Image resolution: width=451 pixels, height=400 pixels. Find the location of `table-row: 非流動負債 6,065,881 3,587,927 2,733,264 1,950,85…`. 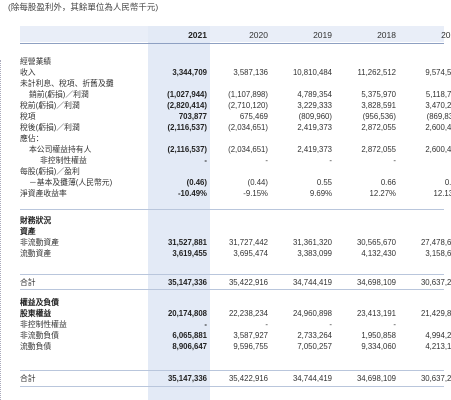

table-row: 非流動負債 6,065,881 3,587,927 2,733,264 1,950,85… is located at coordinates (235, 335).